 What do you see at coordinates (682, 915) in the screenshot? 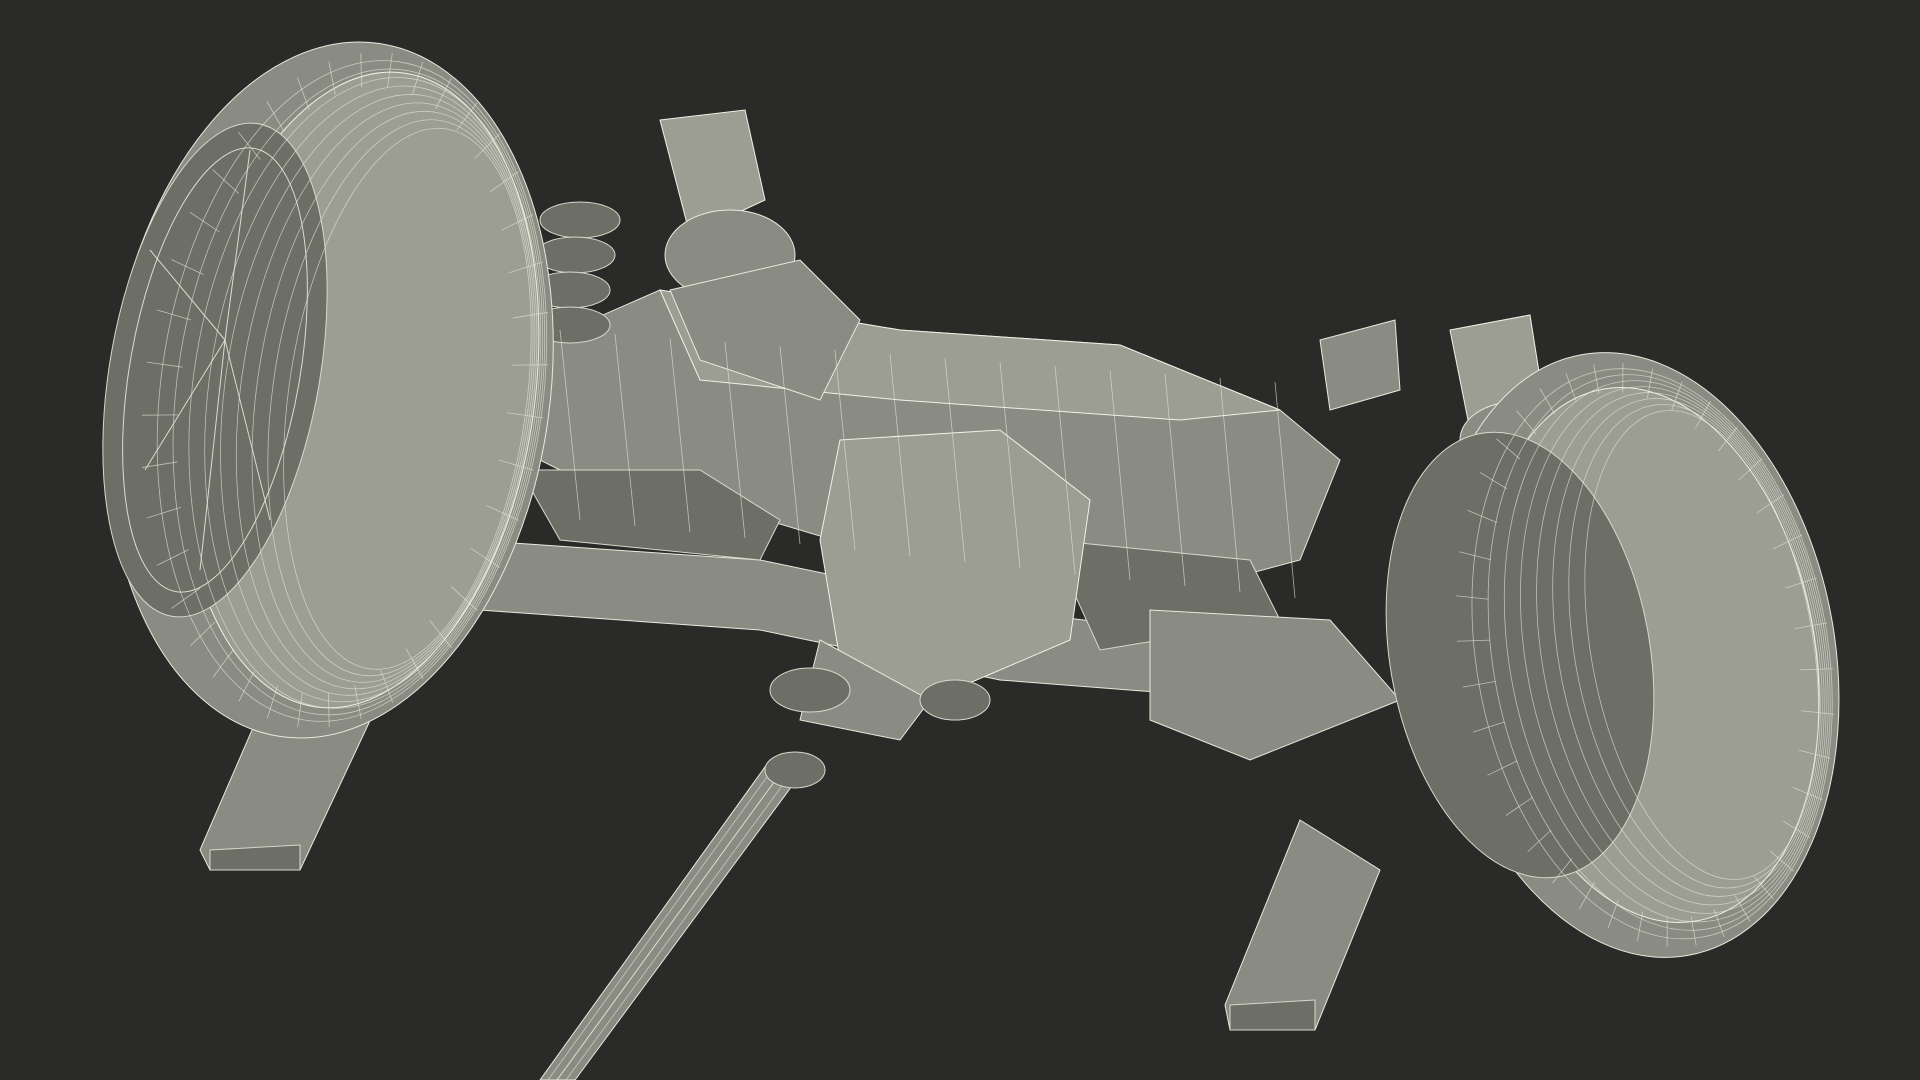
I see `drive-shaft` at bounding box center [682, 915].